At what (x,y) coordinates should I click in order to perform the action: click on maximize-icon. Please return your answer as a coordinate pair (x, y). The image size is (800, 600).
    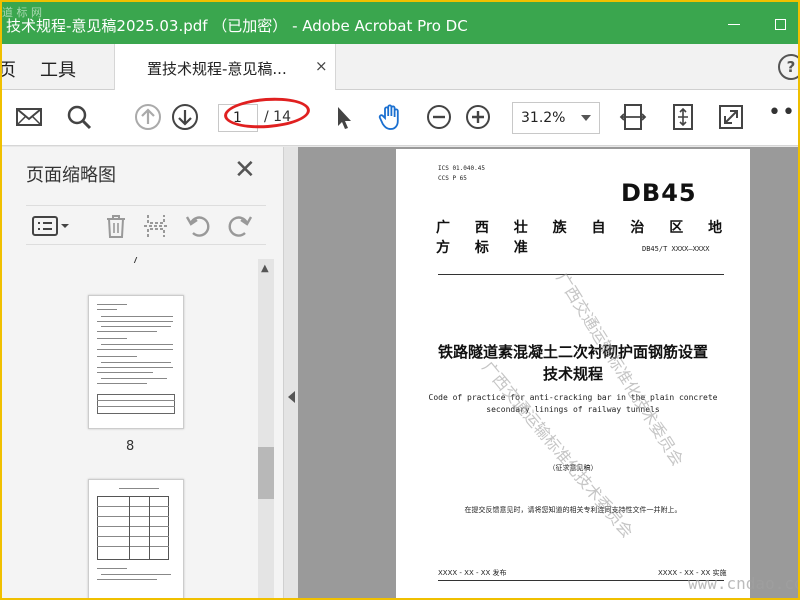
    Looking at the image, I should click on (780, 24).